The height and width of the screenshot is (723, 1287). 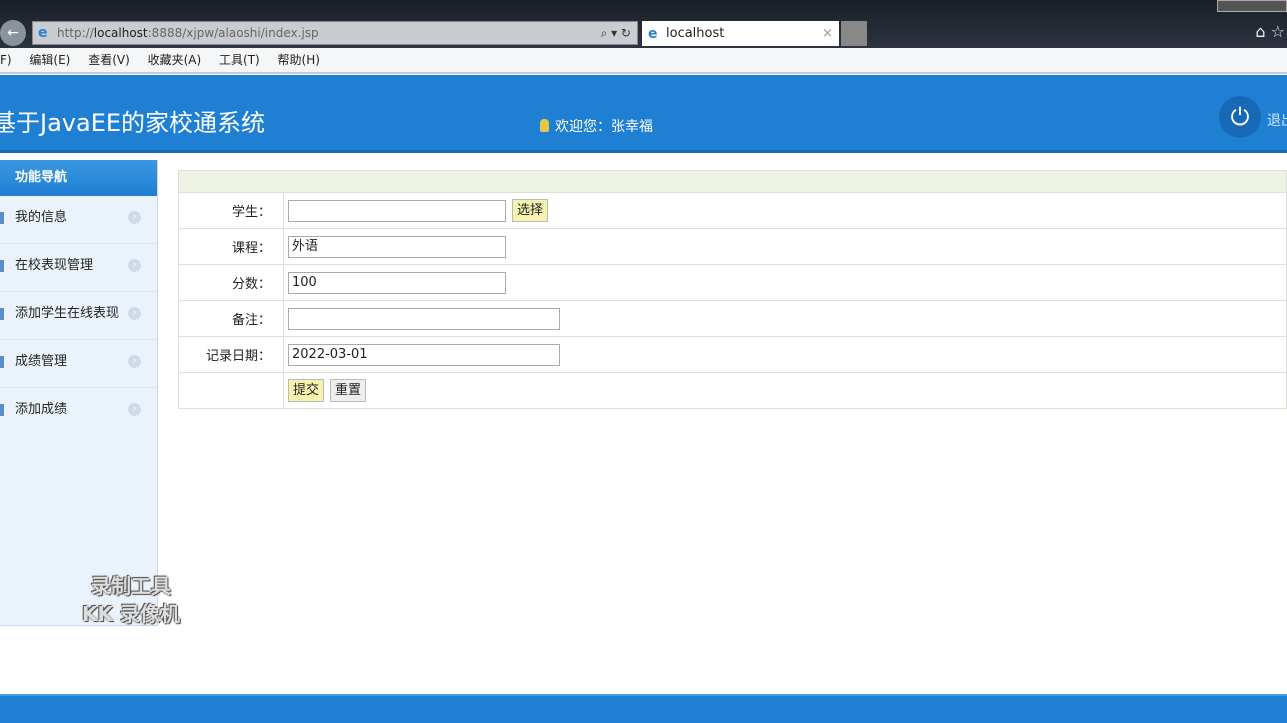 I want to click on footer-bar, so click(x=643, y=708).